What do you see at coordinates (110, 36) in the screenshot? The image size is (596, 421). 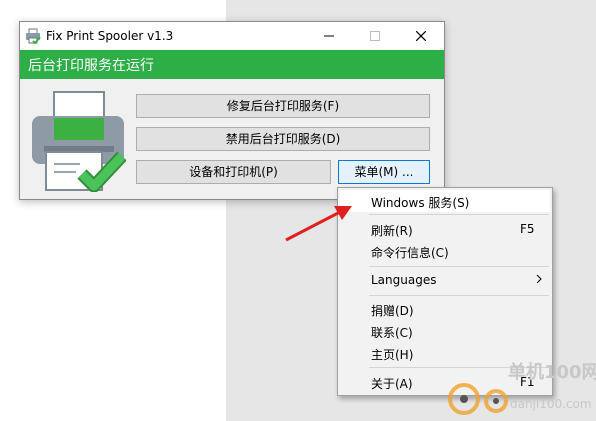 I see `window-title: Fix Print Spooler v1.3` at bounding box center [110, 36].